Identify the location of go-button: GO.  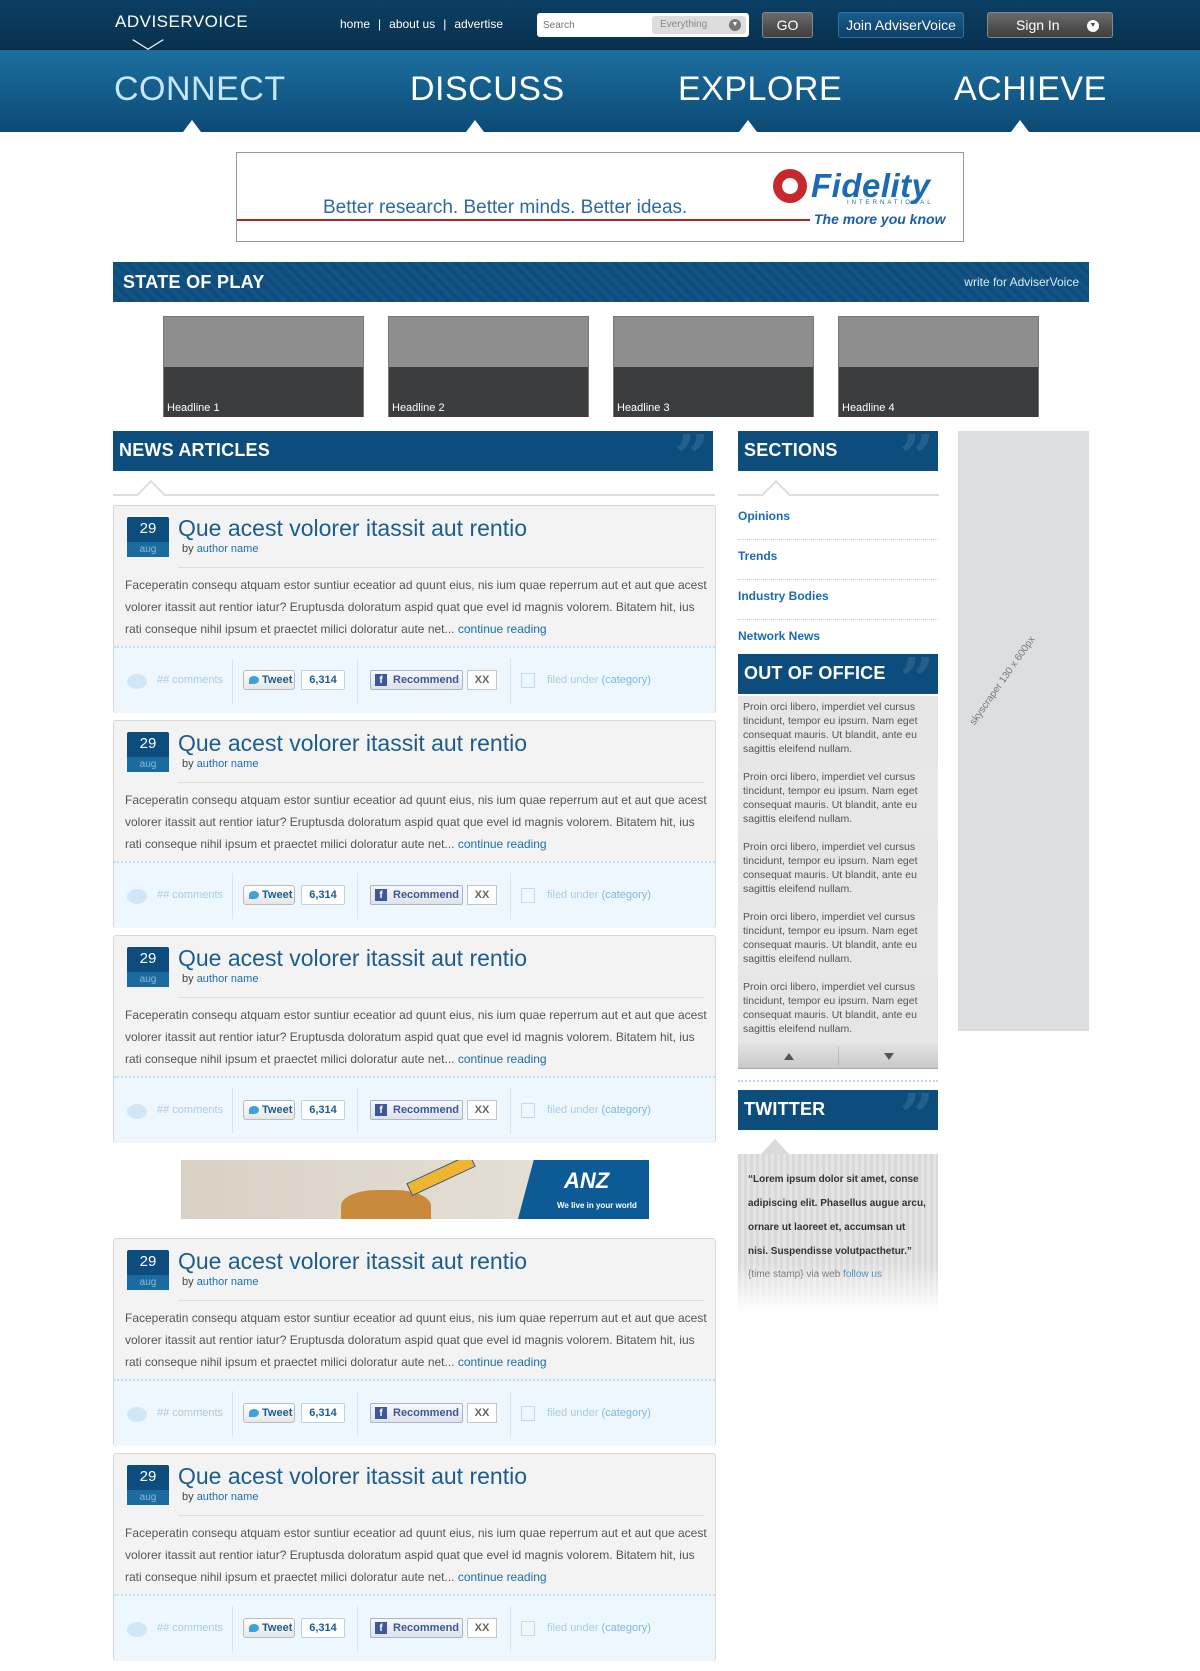
(787, 25).